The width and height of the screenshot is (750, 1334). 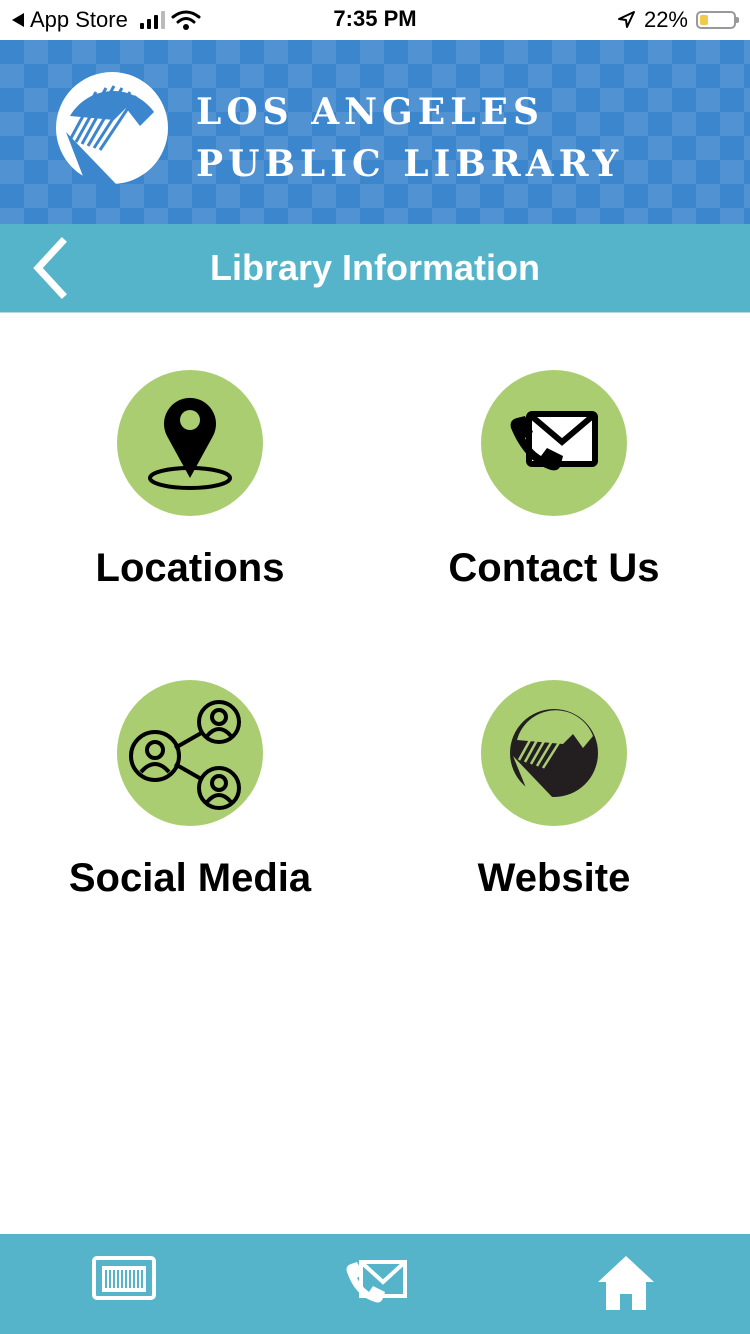 I want to click on menu-label-social-media: Social Media, so click(x=190, y=878).